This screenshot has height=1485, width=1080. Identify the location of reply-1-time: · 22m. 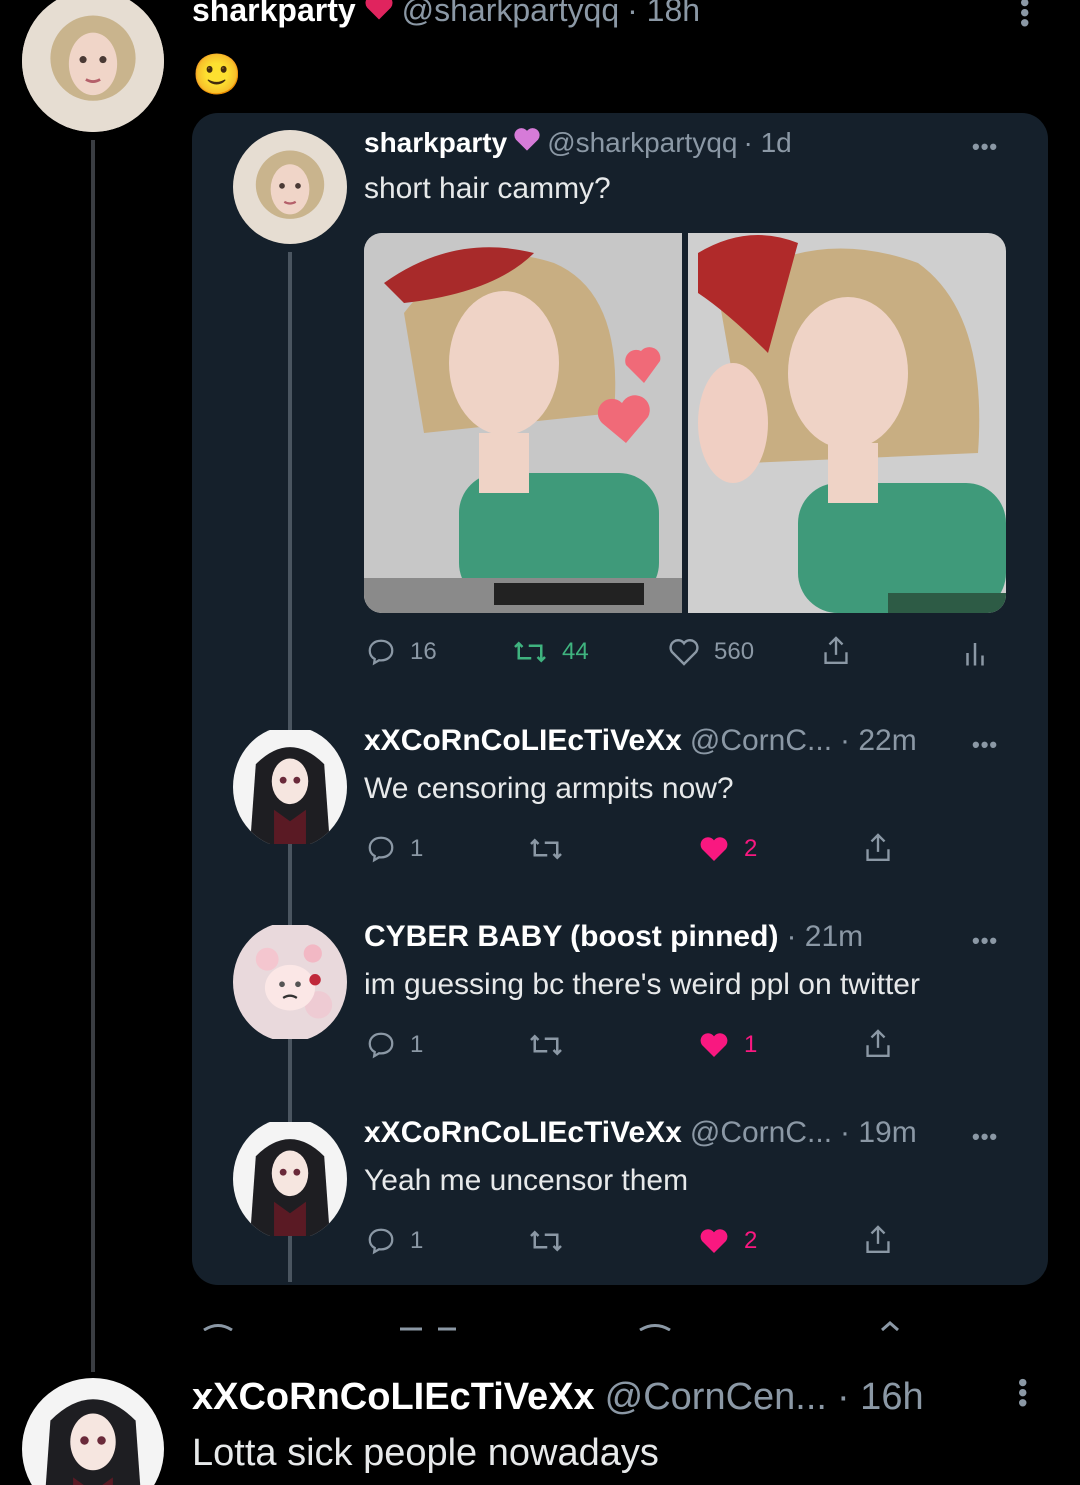
(878, 740).